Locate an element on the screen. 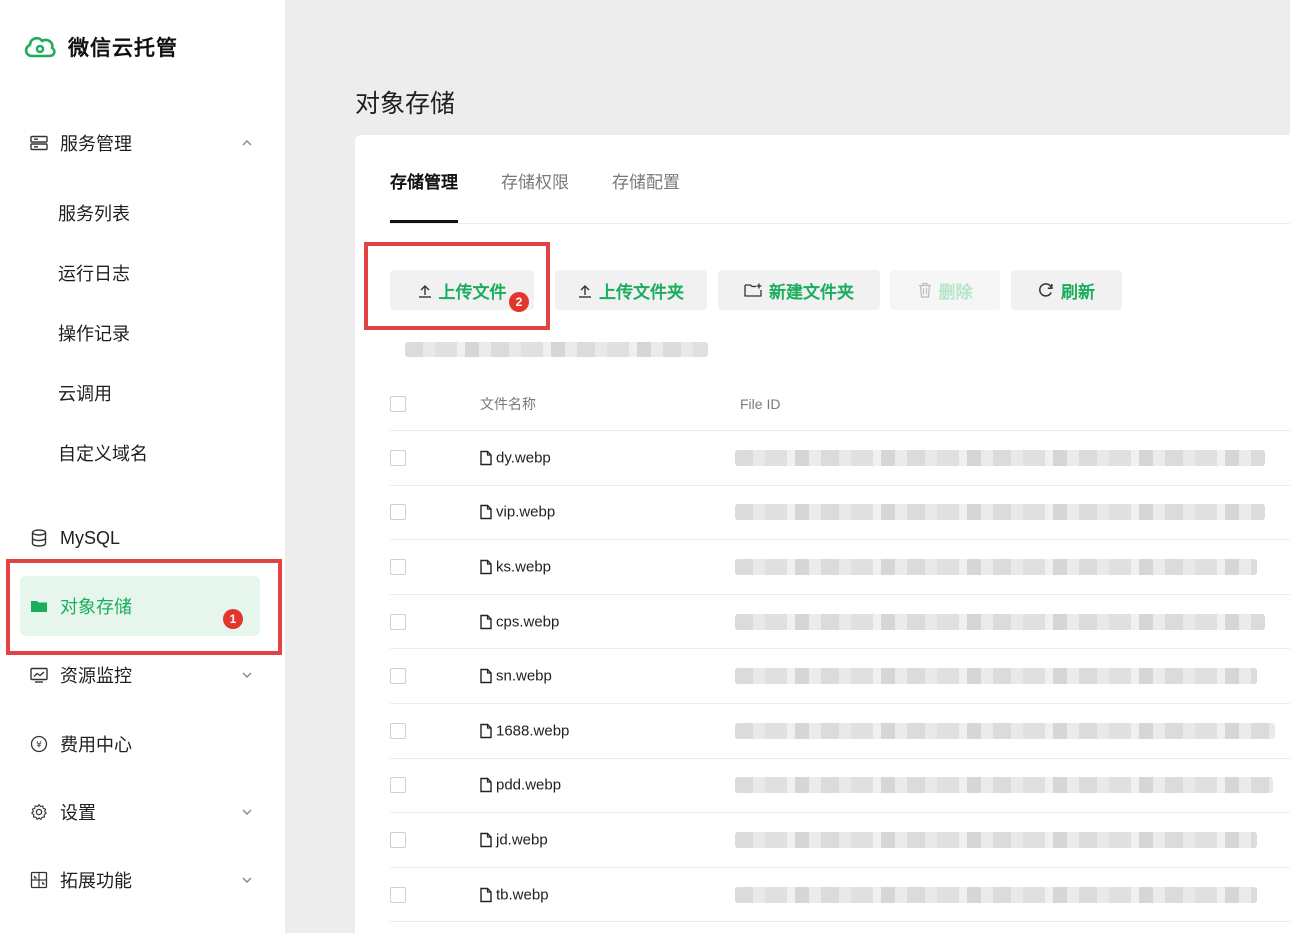 This screenshot has height=933, width=1290. table-row: tb.webp is located at coordinates (840, 895).